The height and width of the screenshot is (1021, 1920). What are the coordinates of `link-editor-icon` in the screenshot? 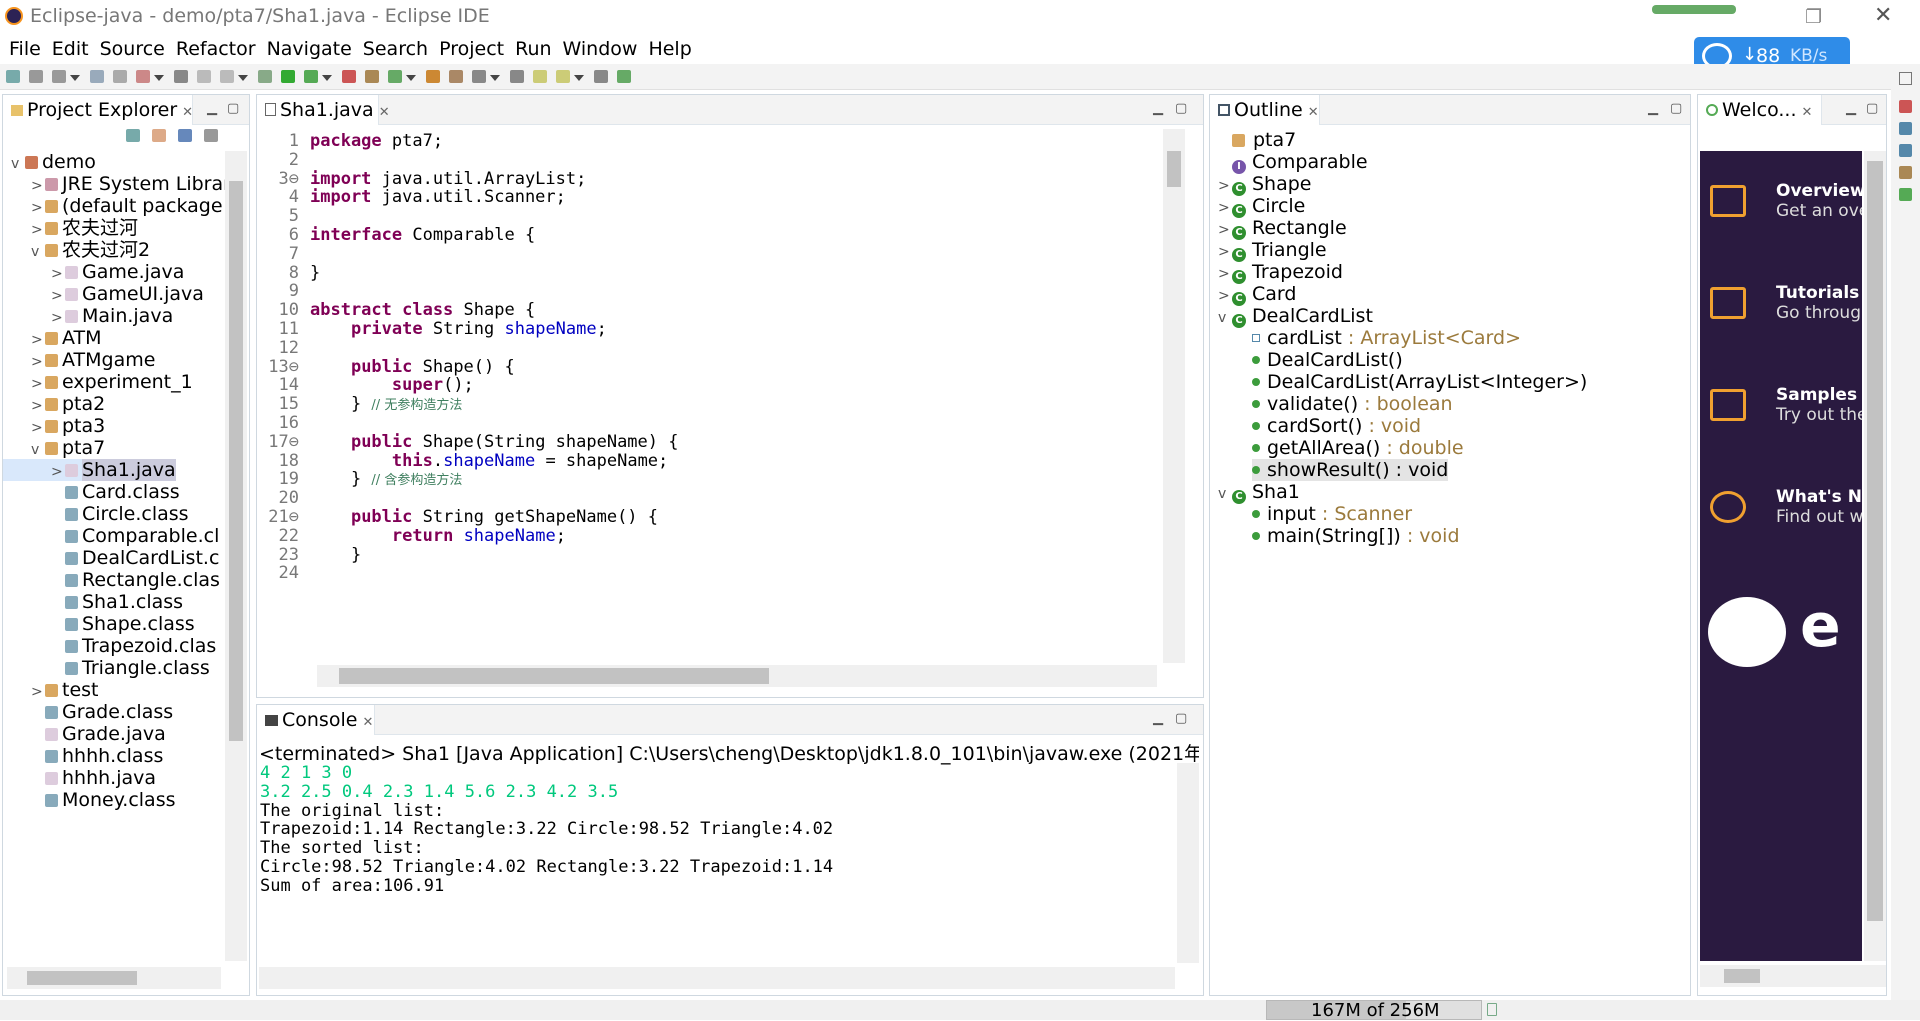 It's located at (159, 135).